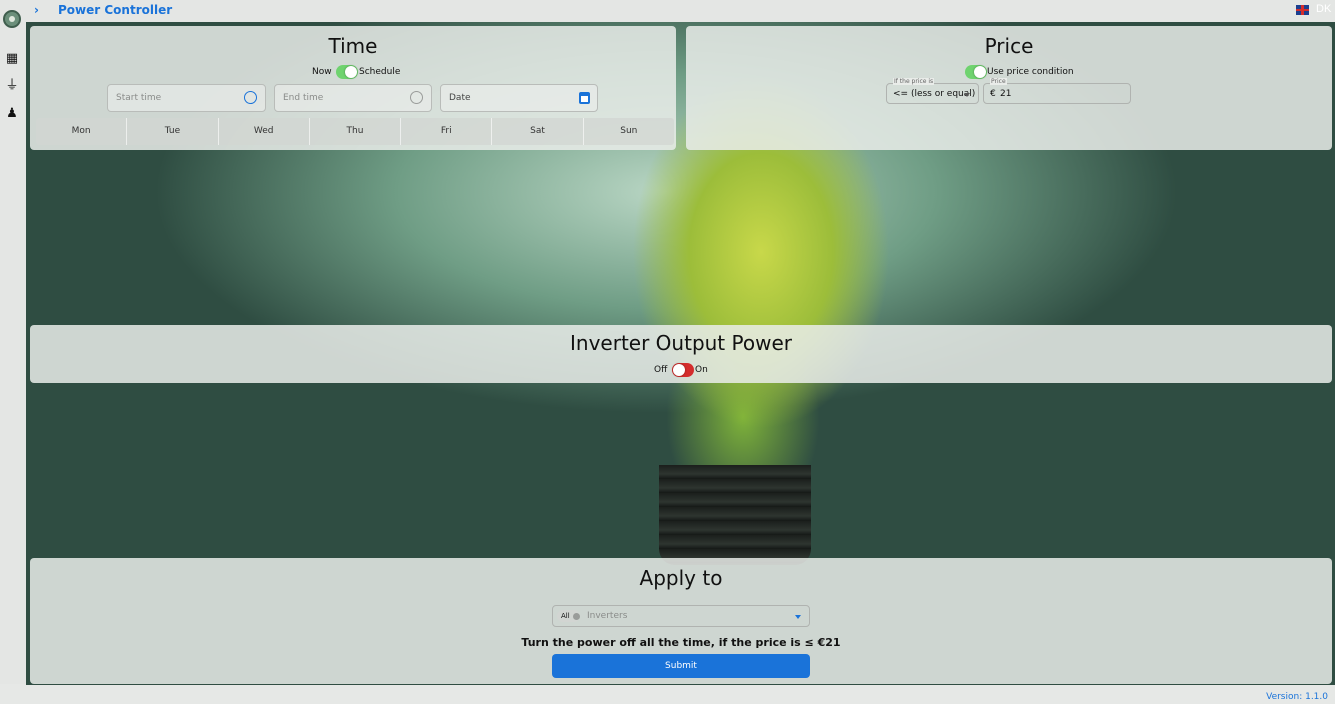 The width and height of the screenshot is (1335, 704). I want to click on power-on-off-toggle, so click(683, 370).